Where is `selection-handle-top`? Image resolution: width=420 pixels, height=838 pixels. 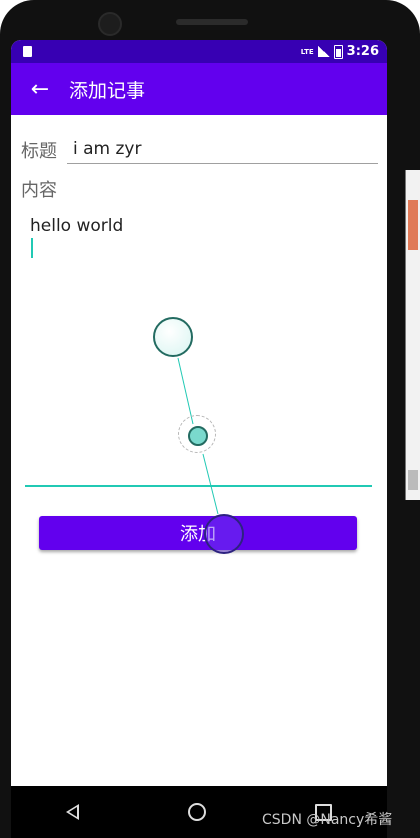 selection-handle-top is located at coordinates (173, 337).